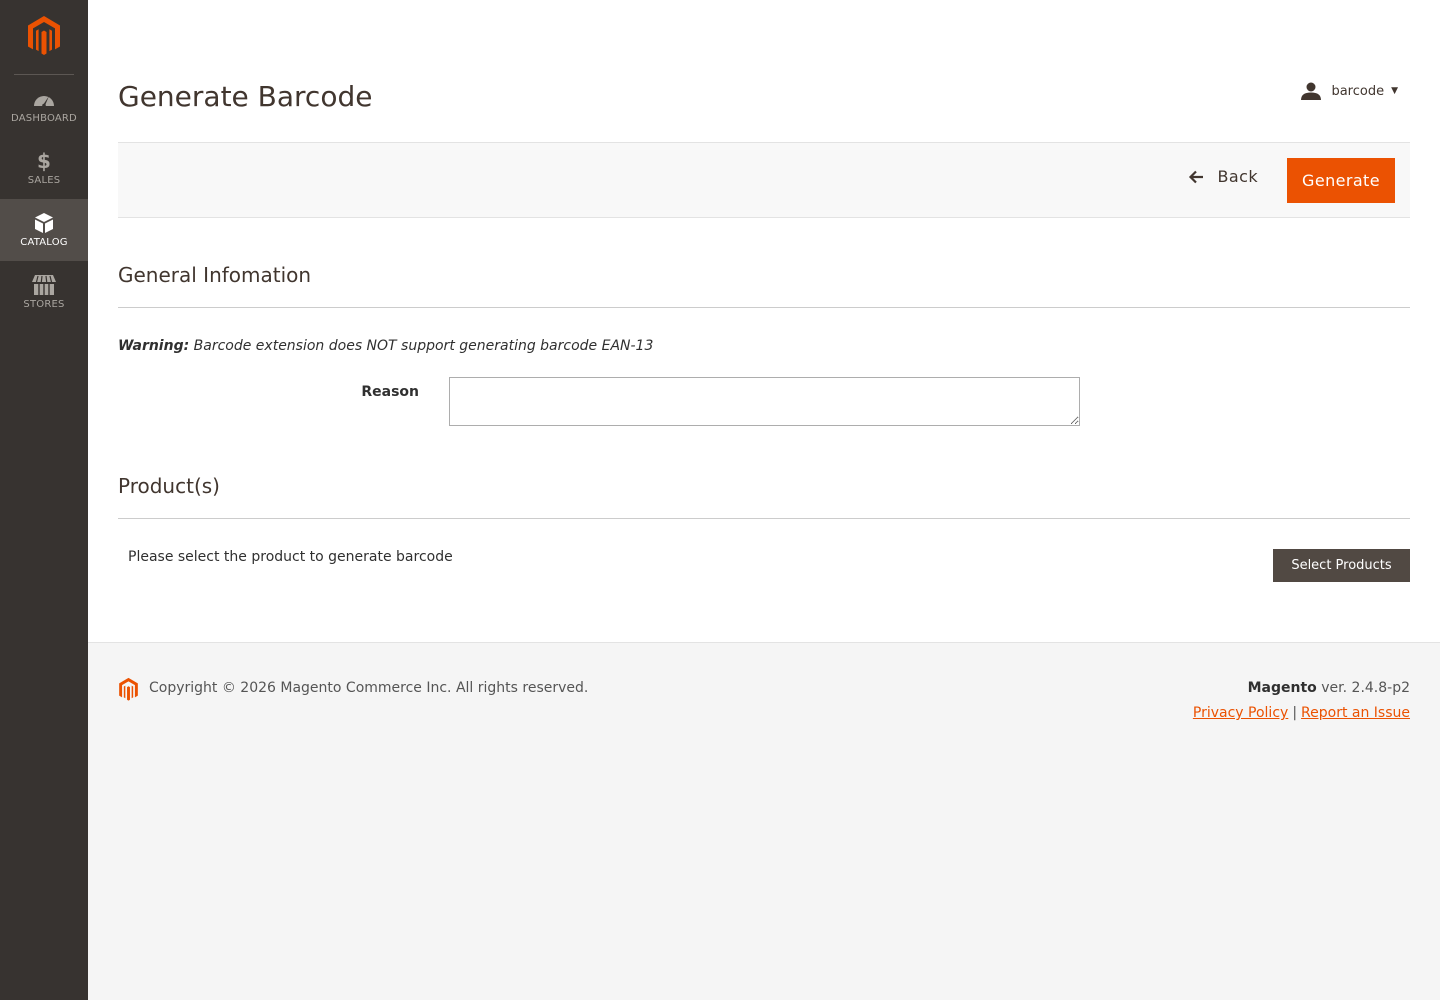 The height and width of the screenshot is (1000, 1440). Describe the element at coordinates (215, 275) in the screenshot. I see `general-information-title: General Infomation` at that location.